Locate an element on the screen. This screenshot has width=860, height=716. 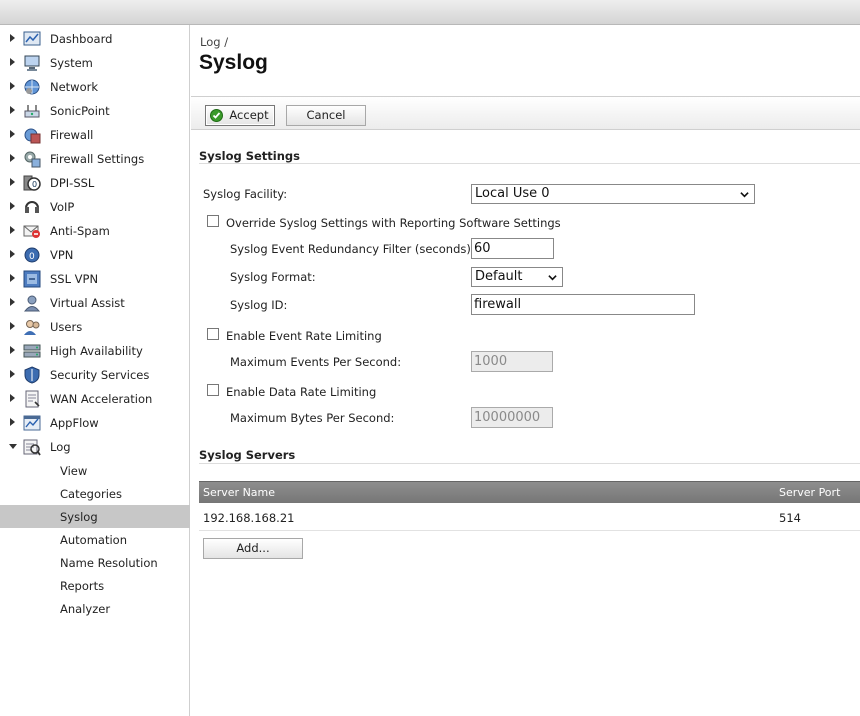
server-name-cell: 192.168.168.21 is located at coordinates (249, 518).